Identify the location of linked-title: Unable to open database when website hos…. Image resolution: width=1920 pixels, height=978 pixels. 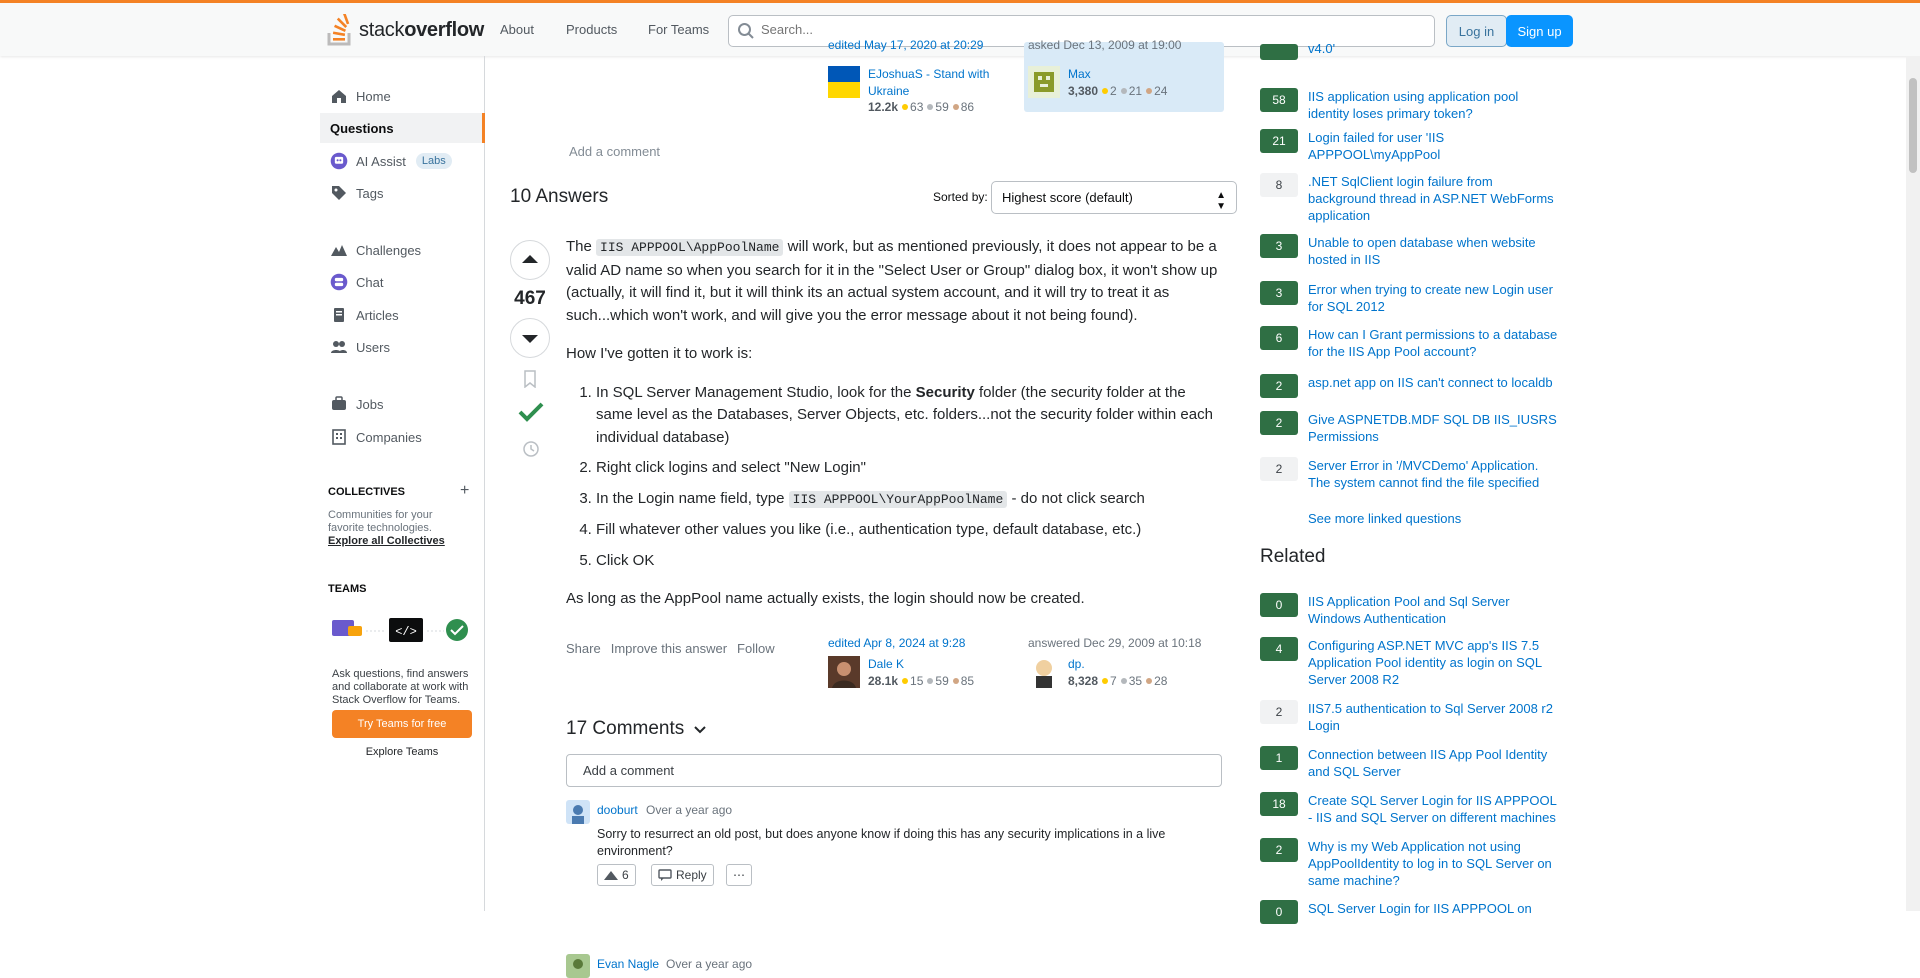
(1433, 251).